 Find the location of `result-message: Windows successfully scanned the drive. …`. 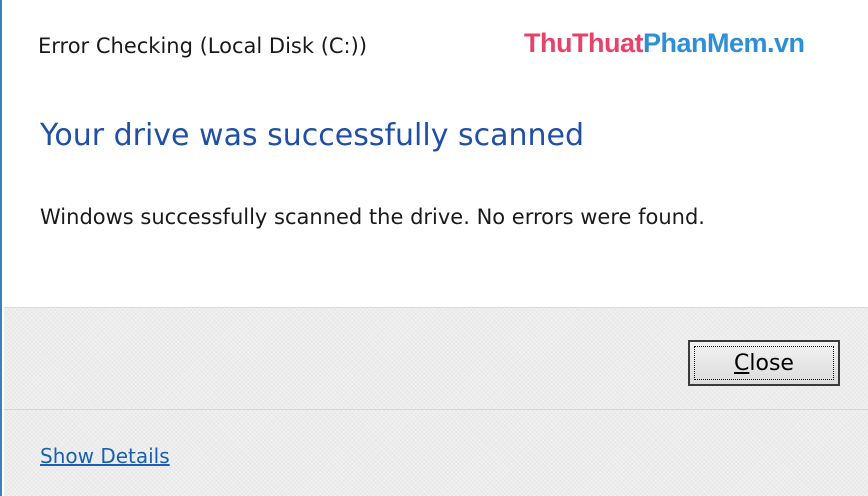

result-message: Windows successfully scanned the drive. … is located at coordinates (372, 217).